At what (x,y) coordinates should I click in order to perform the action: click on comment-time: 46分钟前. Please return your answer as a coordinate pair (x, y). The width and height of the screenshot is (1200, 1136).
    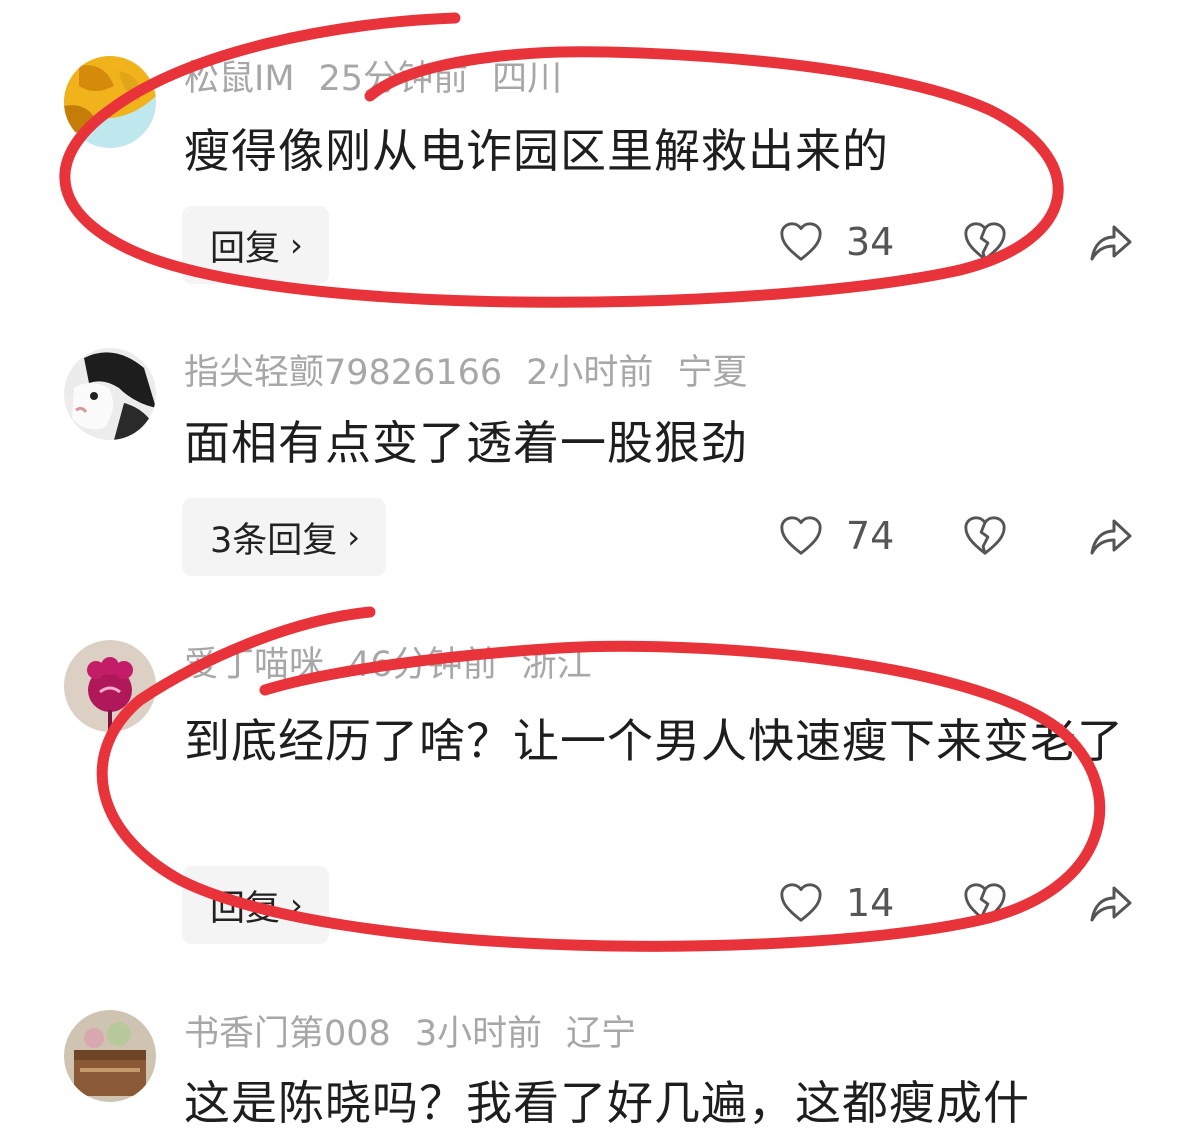
    Looking at the image, I should click on (423, 665).